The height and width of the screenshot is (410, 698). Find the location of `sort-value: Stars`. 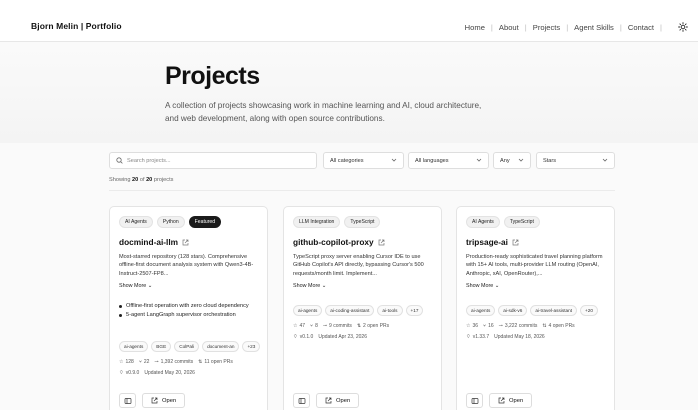

sort-value: Stars is located at coordinates (550, 160).